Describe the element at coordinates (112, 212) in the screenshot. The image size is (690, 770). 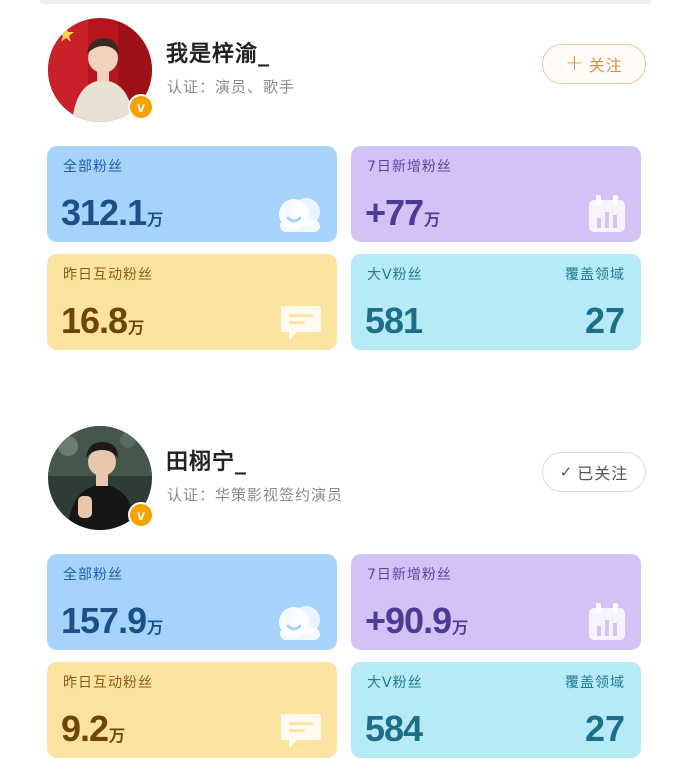
I see `total-fans-value: 312.1 万` at that location.